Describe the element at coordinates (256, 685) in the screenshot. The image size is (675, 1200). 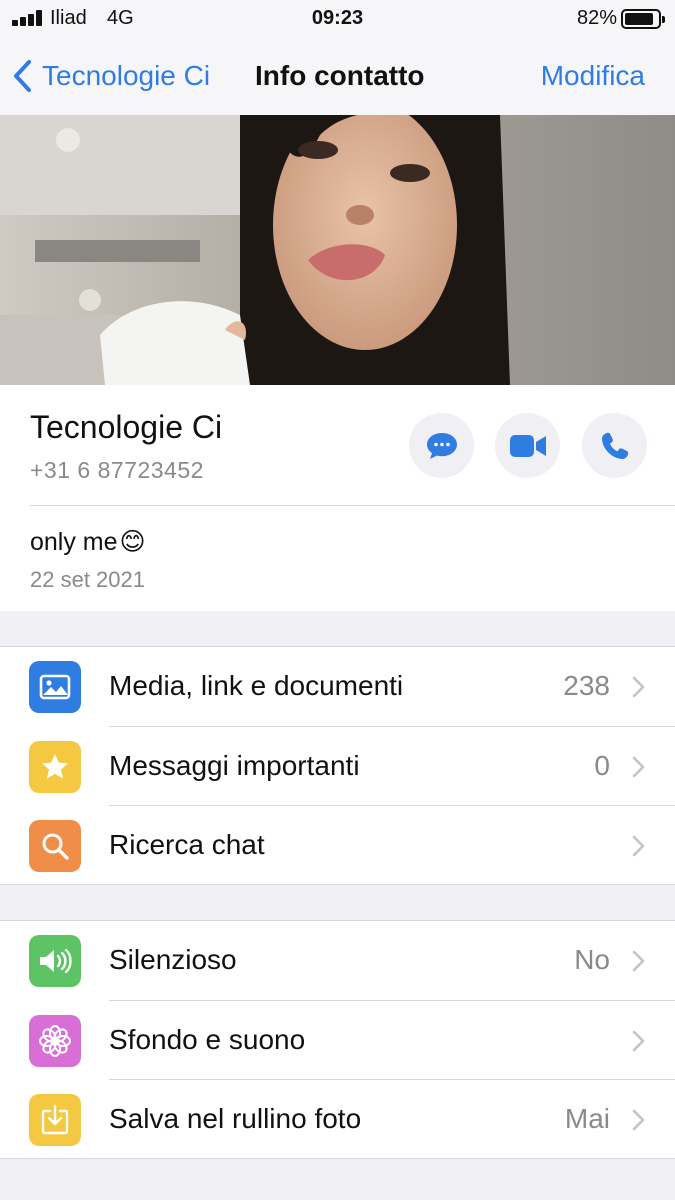
I see `row-label: Media, link e documenti` at that location.